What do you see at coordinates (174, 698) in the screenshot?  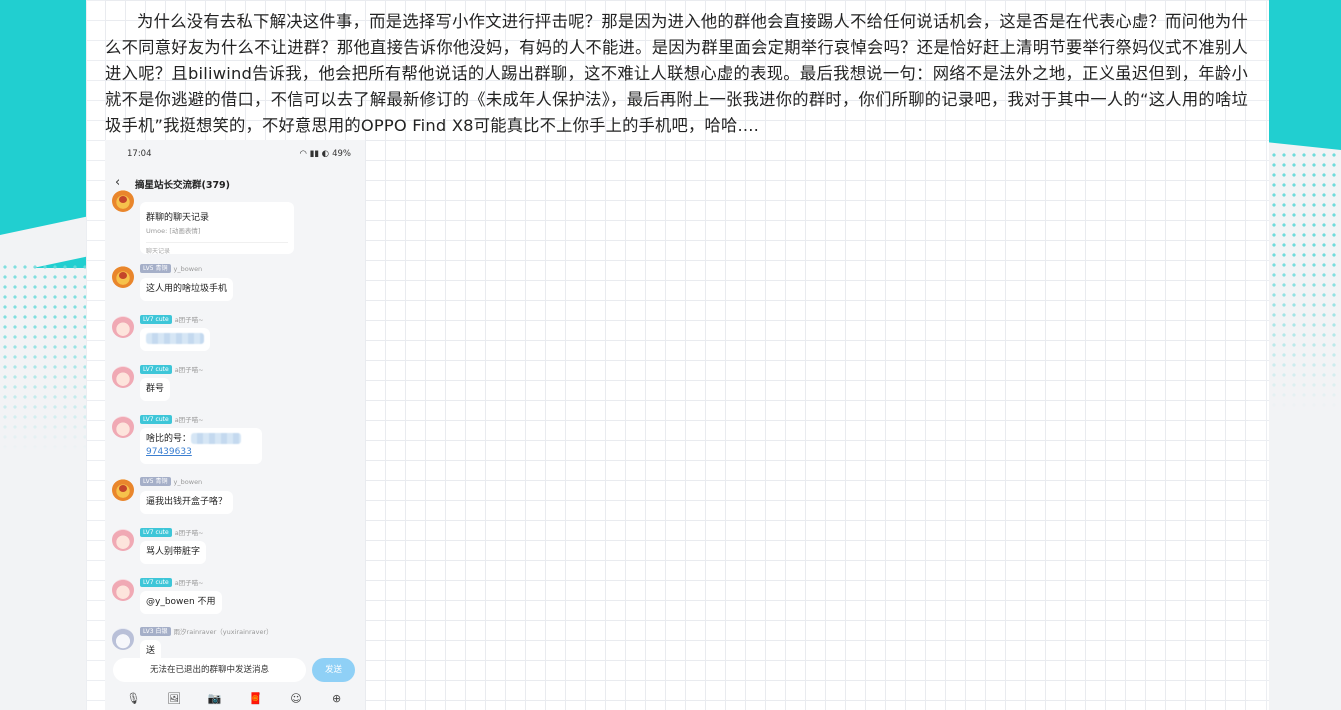 I see `image-icon: 🖼` at bounding box center [174, 698].